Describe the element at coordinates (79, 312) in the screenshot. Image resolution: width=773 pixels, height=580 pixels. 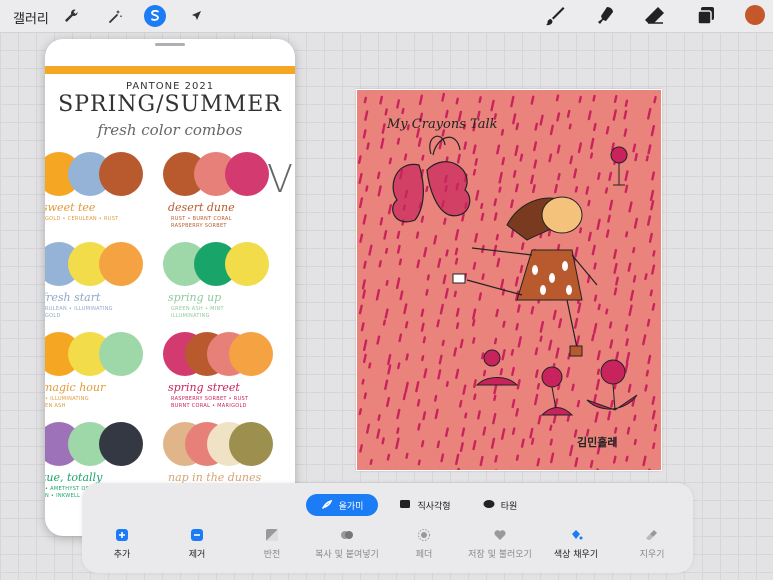
I see `combo-color-names: RULEAN • ILLUMINATING GOLD` at that location.